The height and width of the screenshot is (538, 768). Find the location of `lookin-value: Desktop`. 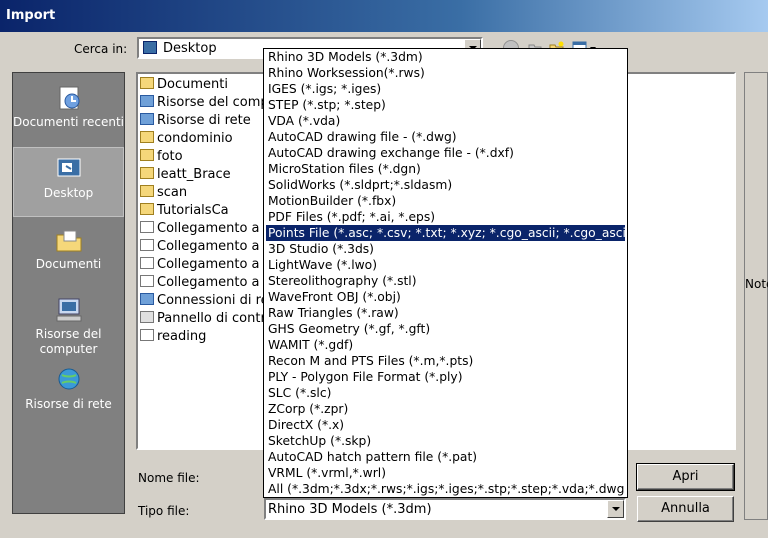

lookin-value: Desktop is located at coordinates (190, 48).